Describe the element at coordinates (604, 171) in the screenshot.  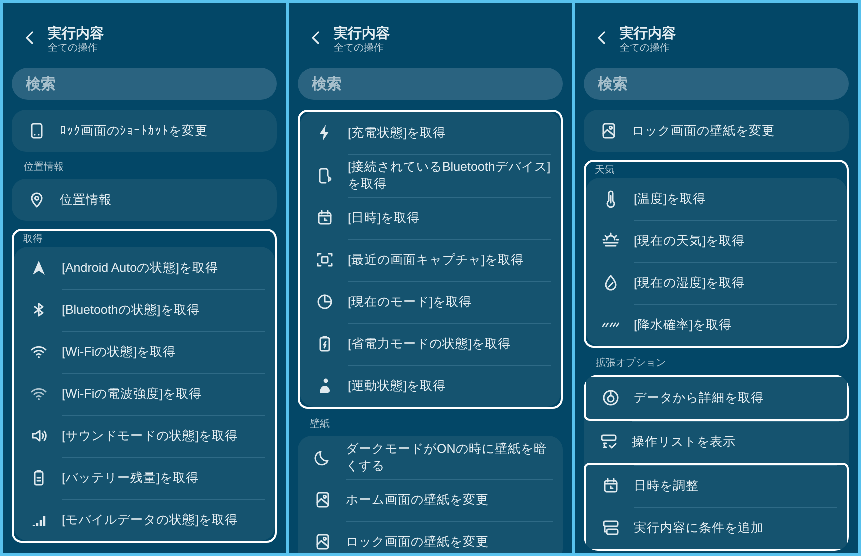
I see `section-label: 天気` at that location.